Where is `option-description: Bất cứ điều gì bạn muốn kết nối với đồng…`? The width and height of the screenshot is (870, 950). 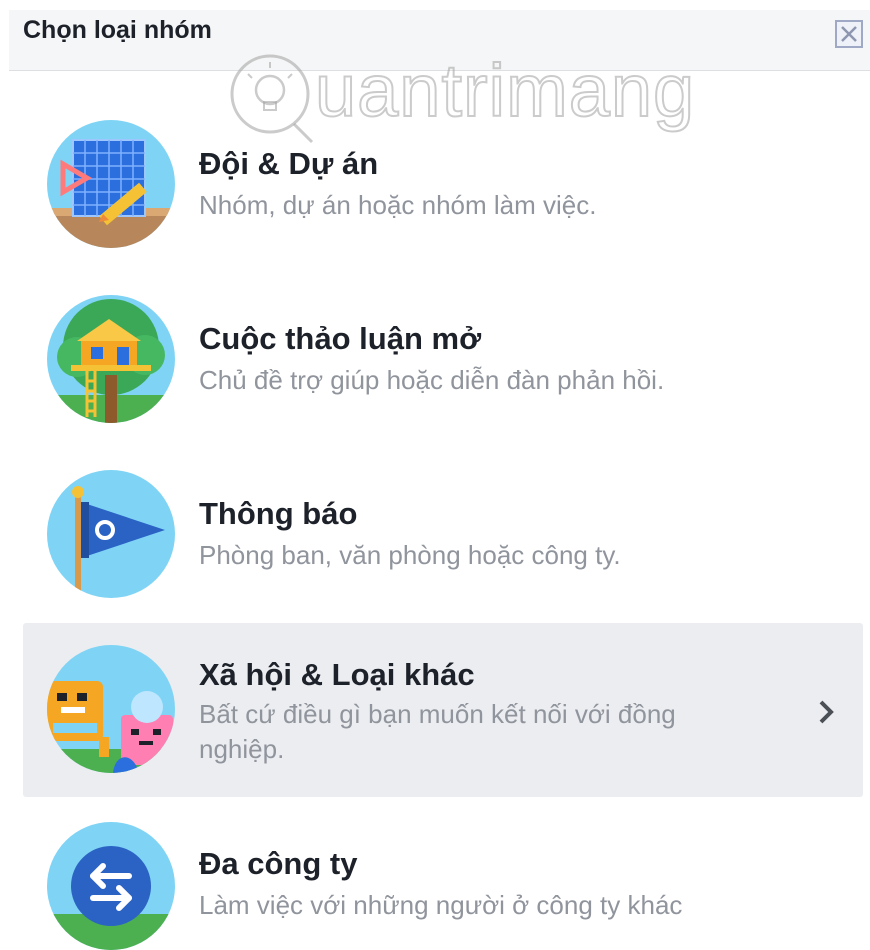
option-description: Bất cứ điều gì bạn muốn kết nối với đồng… is located at coordinates (437, 731).